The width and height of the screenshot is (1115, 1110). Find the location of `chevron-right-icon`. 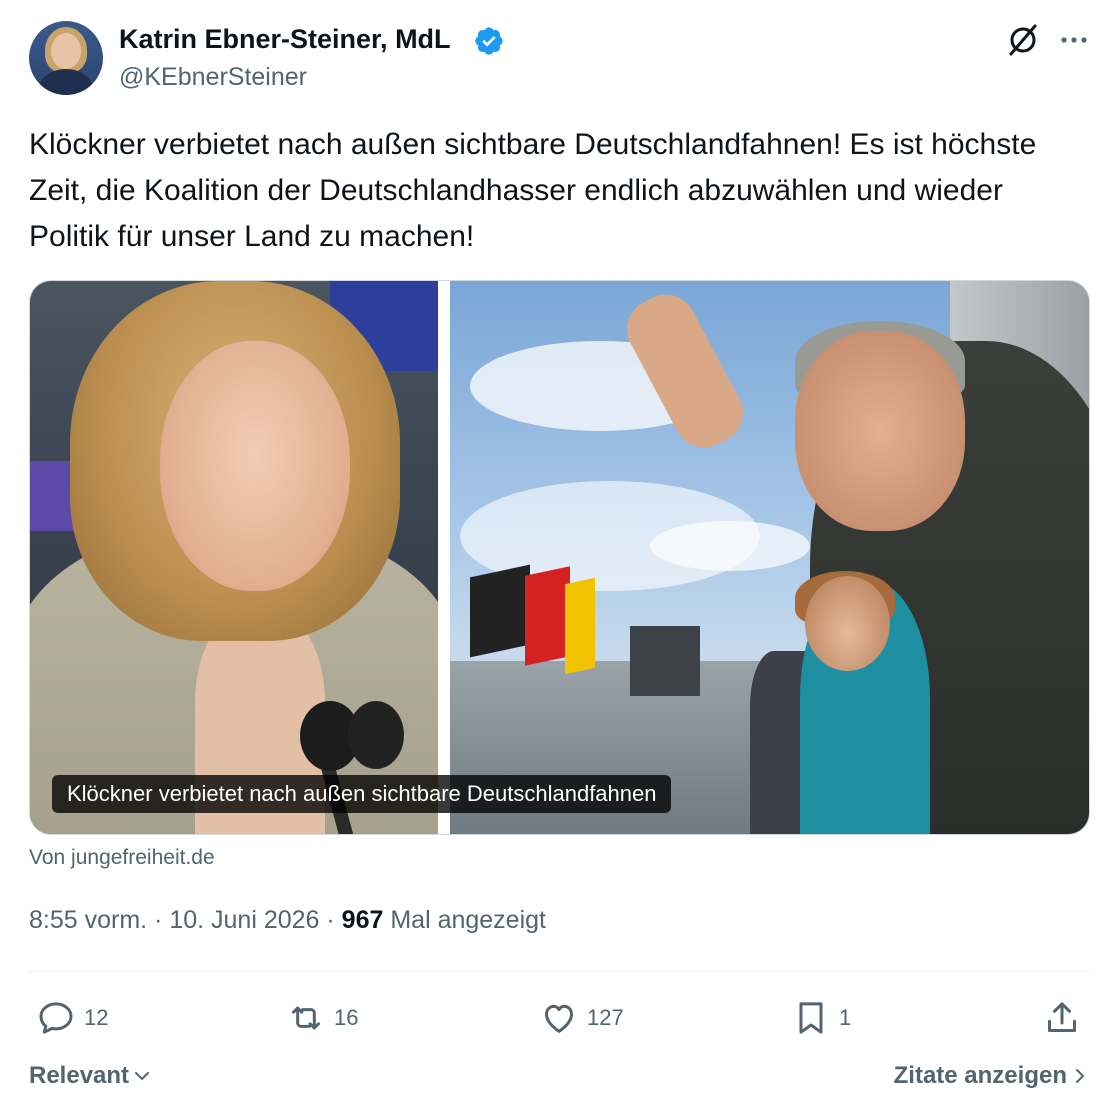

chevron-right-icon is located at coordinates (1080, 1076).